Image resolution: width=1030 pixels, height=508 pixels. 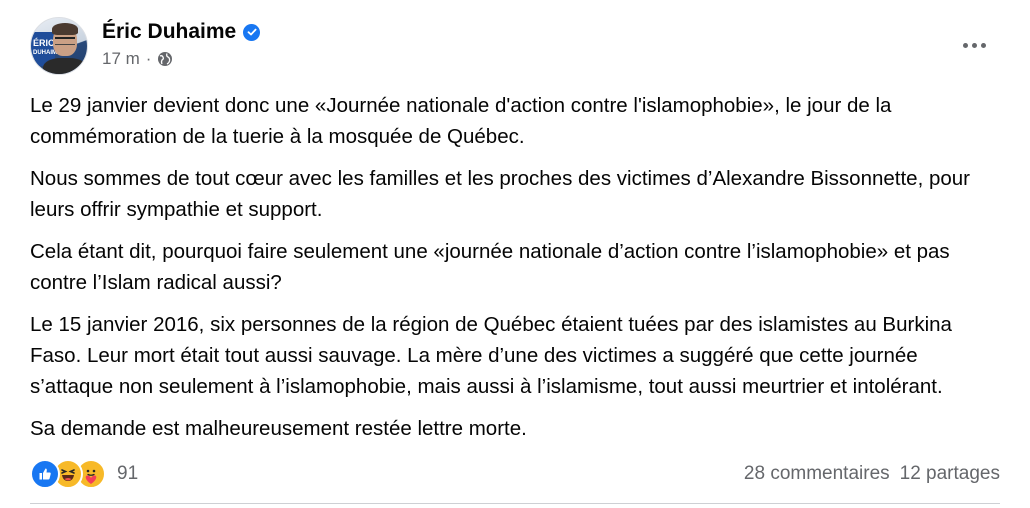 What do you see at coordinates (515, 503) in the screenshot?
I see `footer-divider` at bounding box center [515, 503].